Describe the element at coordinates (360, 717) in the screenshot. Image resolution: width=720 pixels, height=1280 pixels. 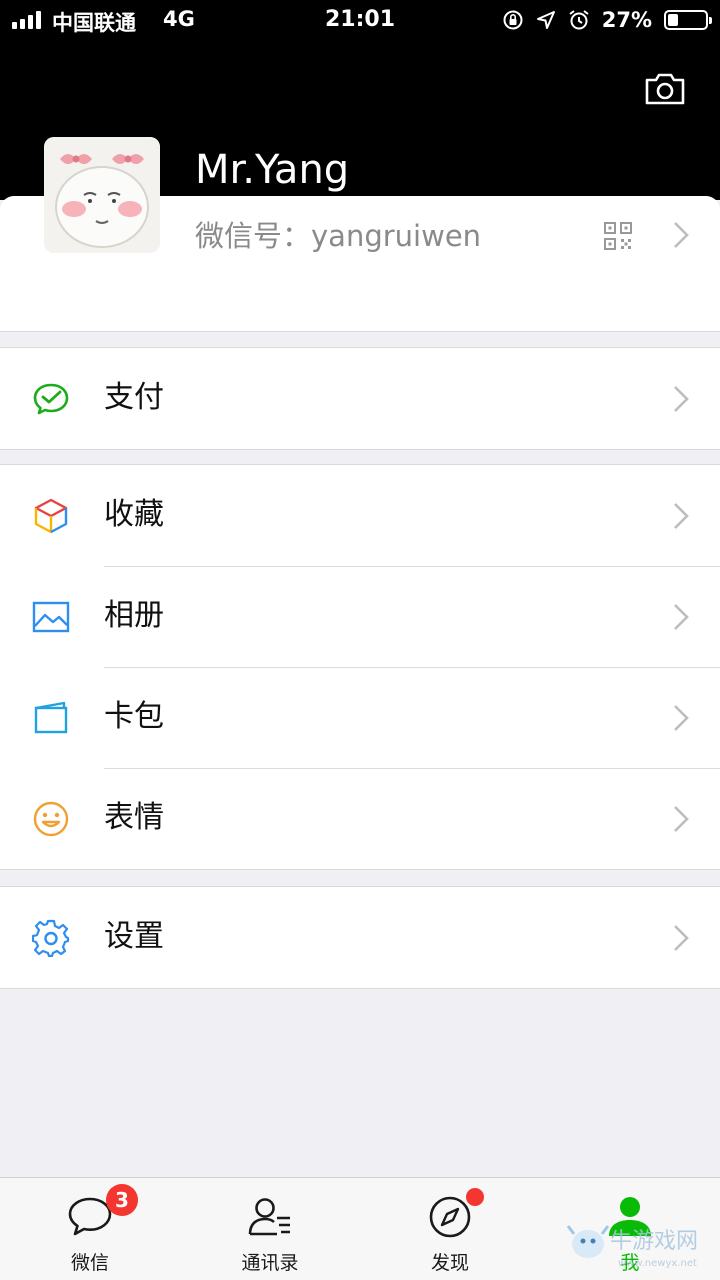
I see `menu-item-cards: 卡包` at that location.